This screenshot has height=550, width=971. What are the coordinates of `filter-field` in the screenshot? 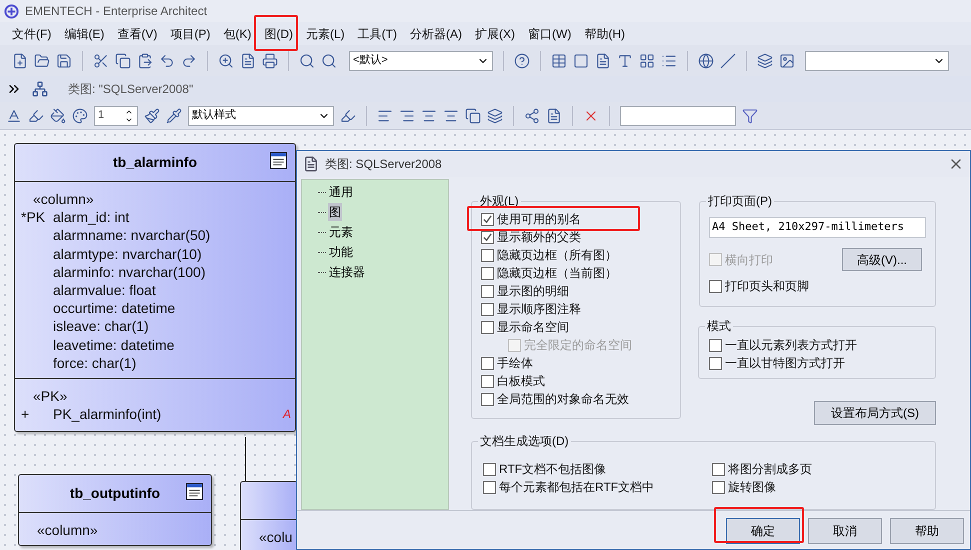 It's located at (678, 116).